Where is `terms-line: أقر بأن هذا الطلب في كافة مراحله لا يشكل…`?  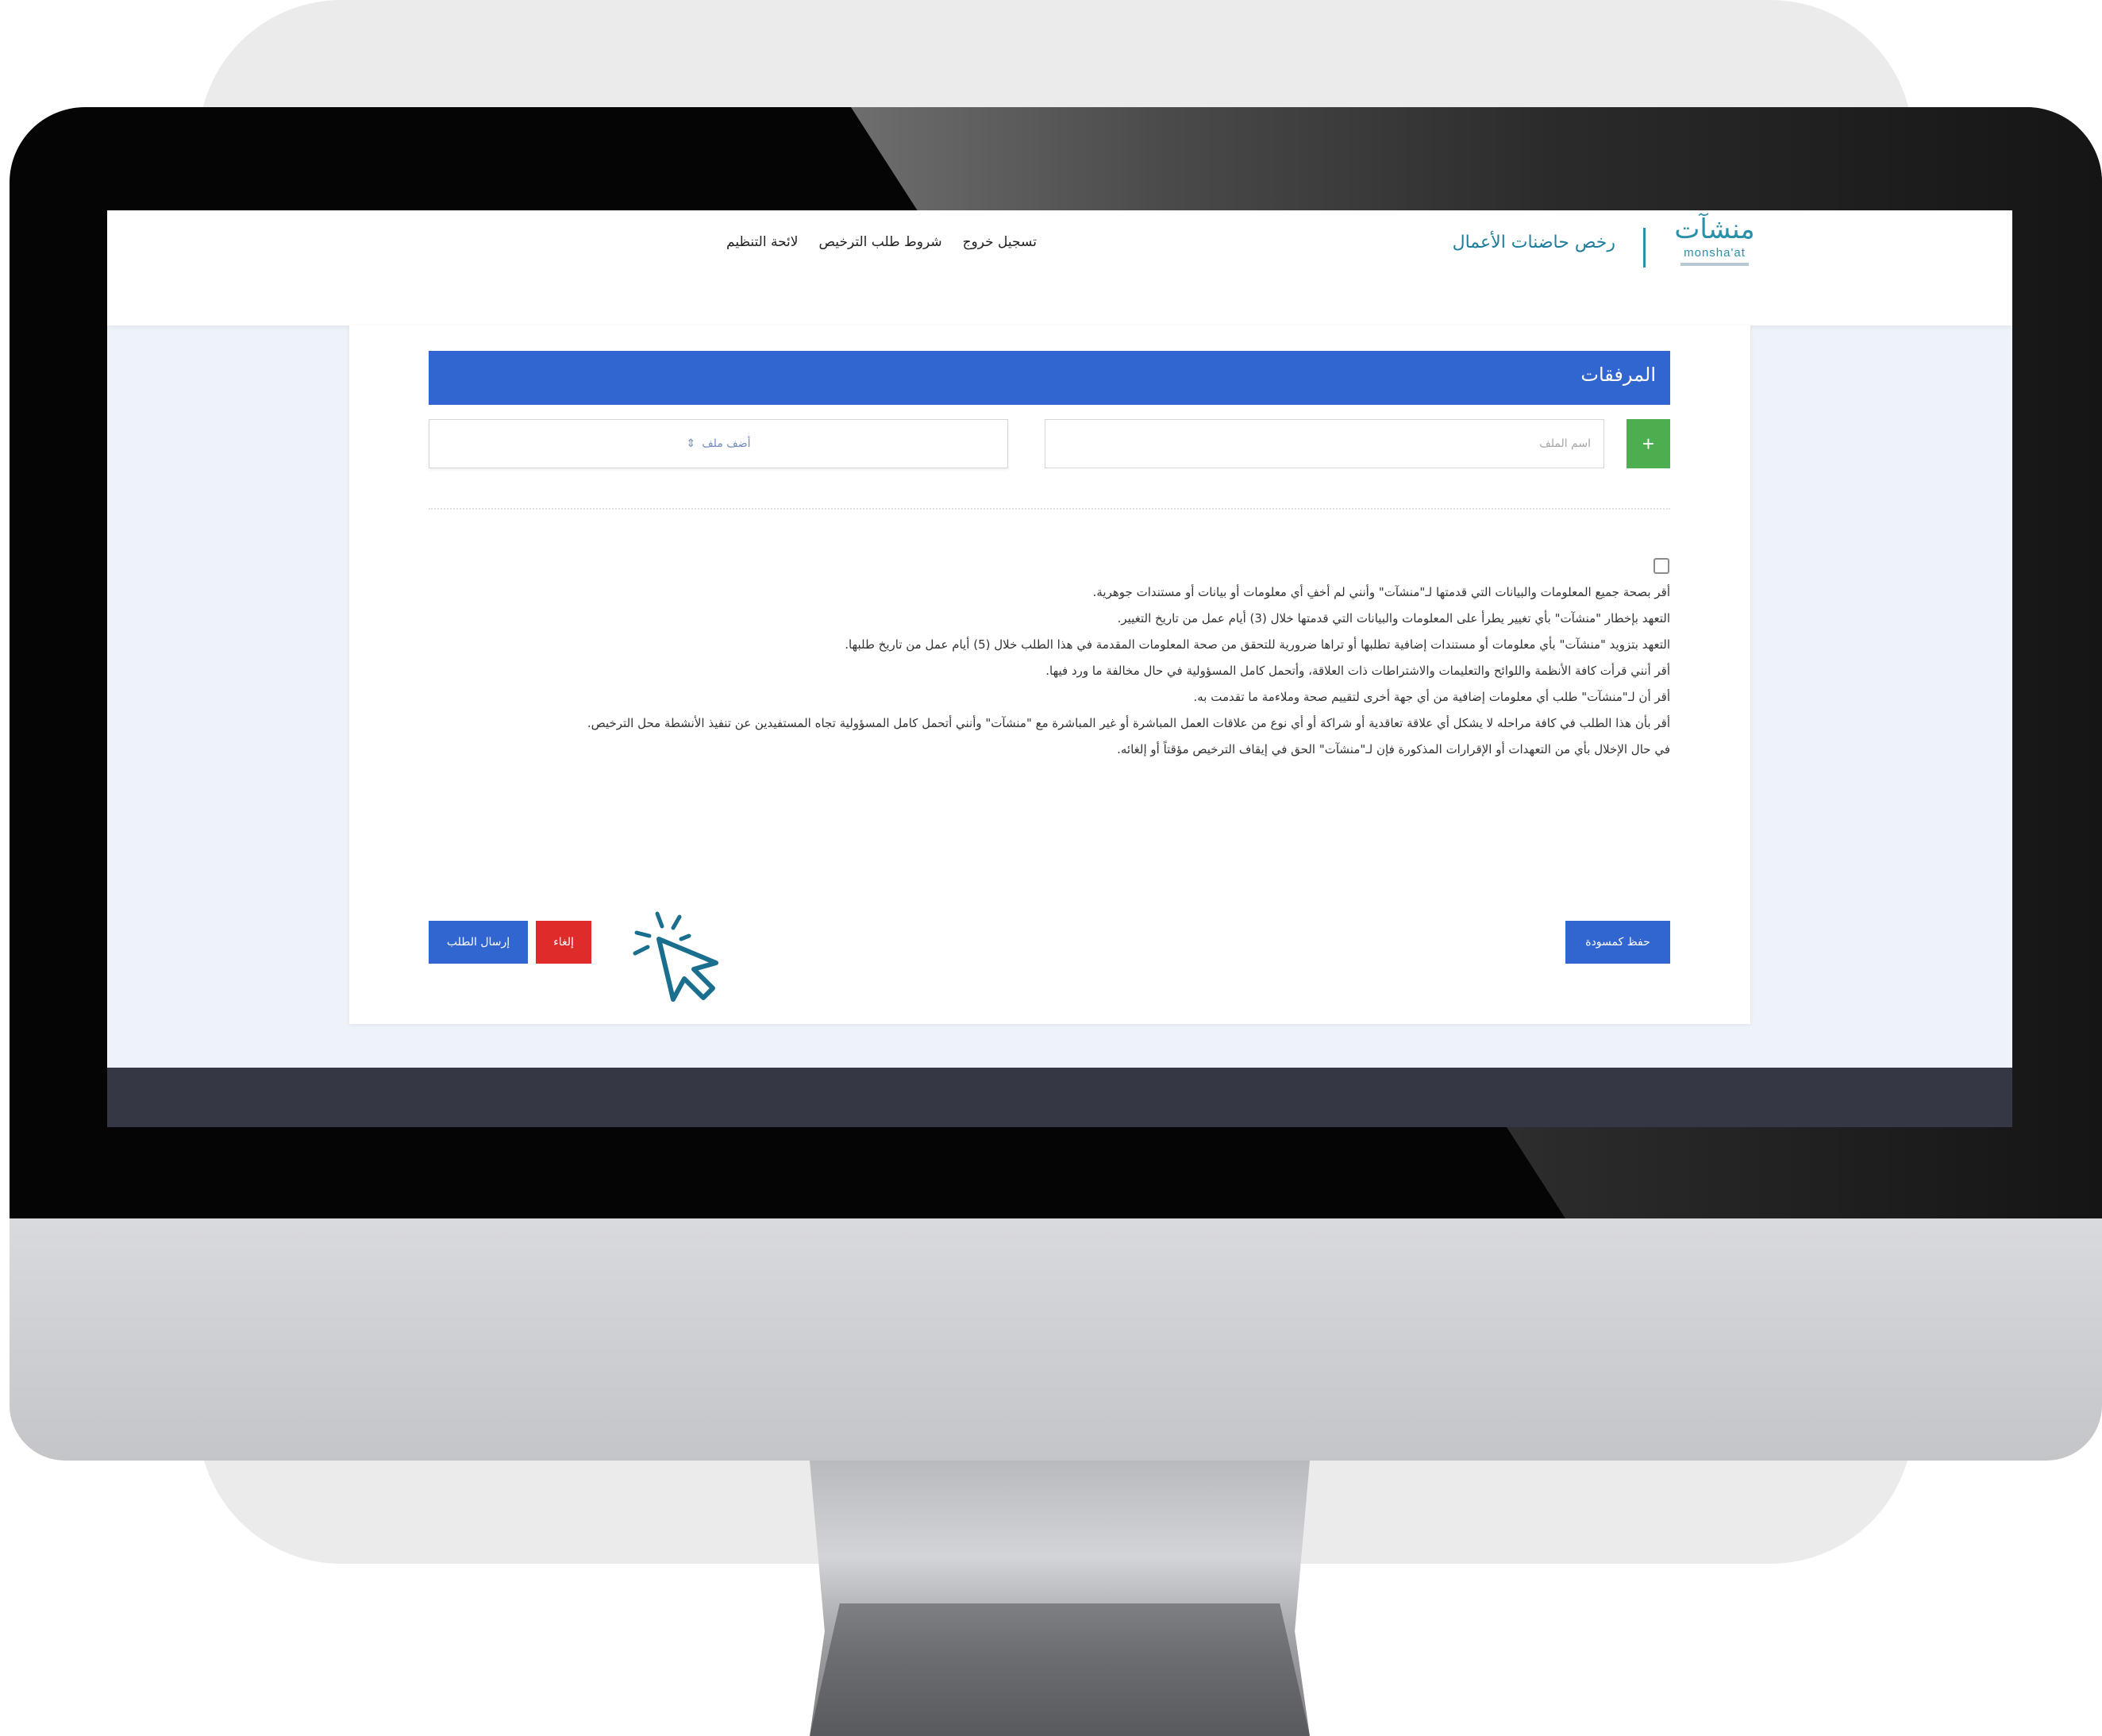 terms-line: أقر بأن هذا الطلب في كافة مراحله لا يشكل… is located at coordinates (1128, 723).